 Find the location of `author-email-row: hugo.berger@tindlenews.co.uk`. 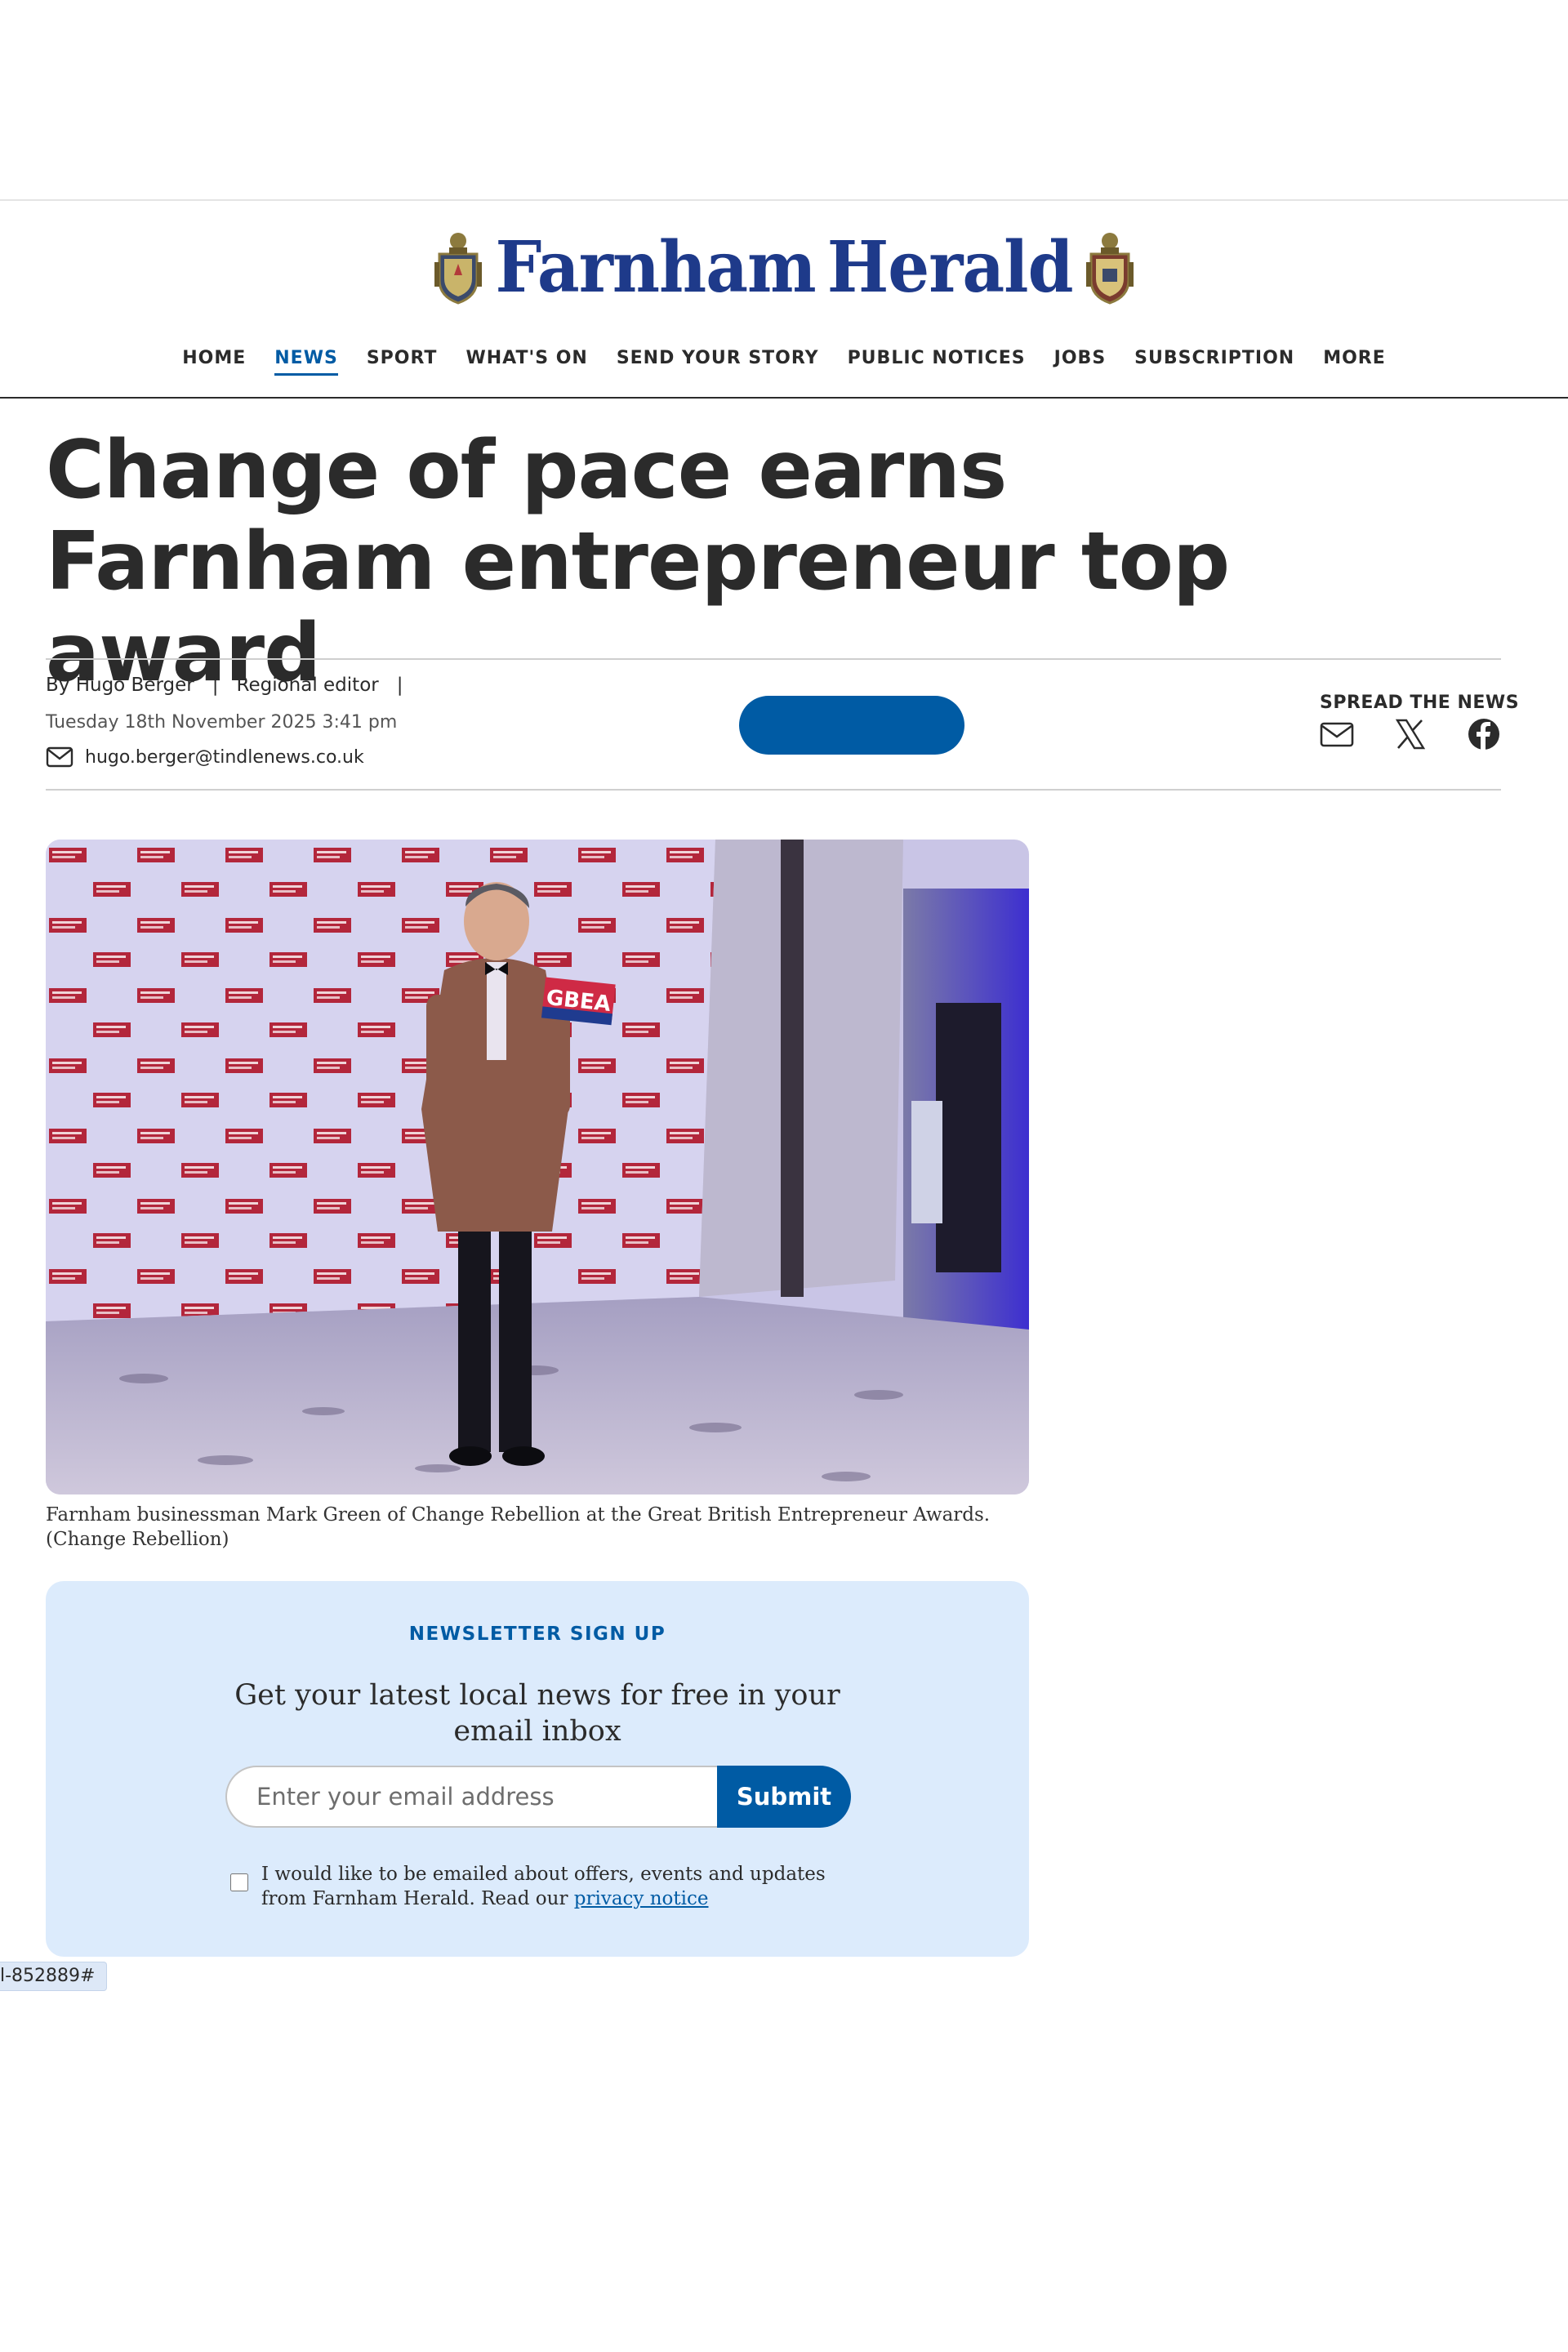

author-email-row: hugo.berger@tindlenews.co.uk is located at coordinates (205, 757).